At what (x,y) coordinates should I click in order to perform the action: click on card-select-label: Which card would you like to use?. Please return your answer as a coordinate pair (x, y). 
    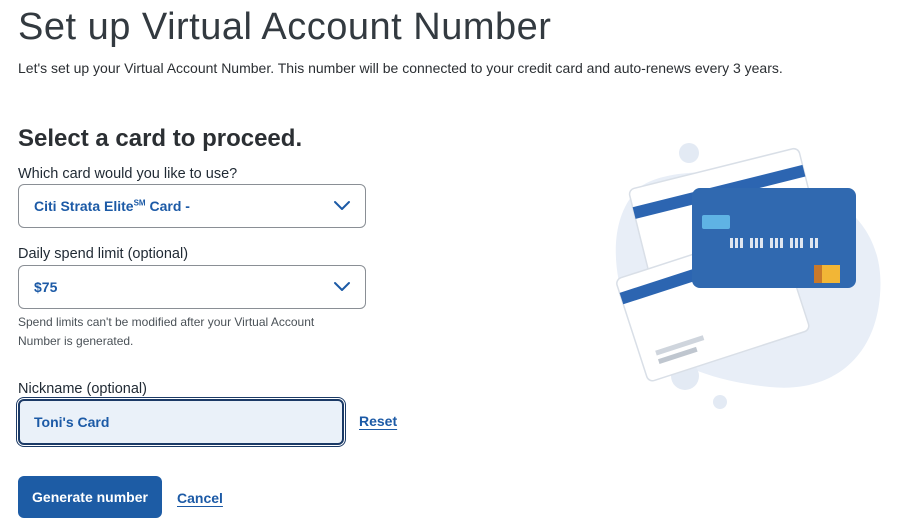
    Looking at the image, I should click on (128, 174).